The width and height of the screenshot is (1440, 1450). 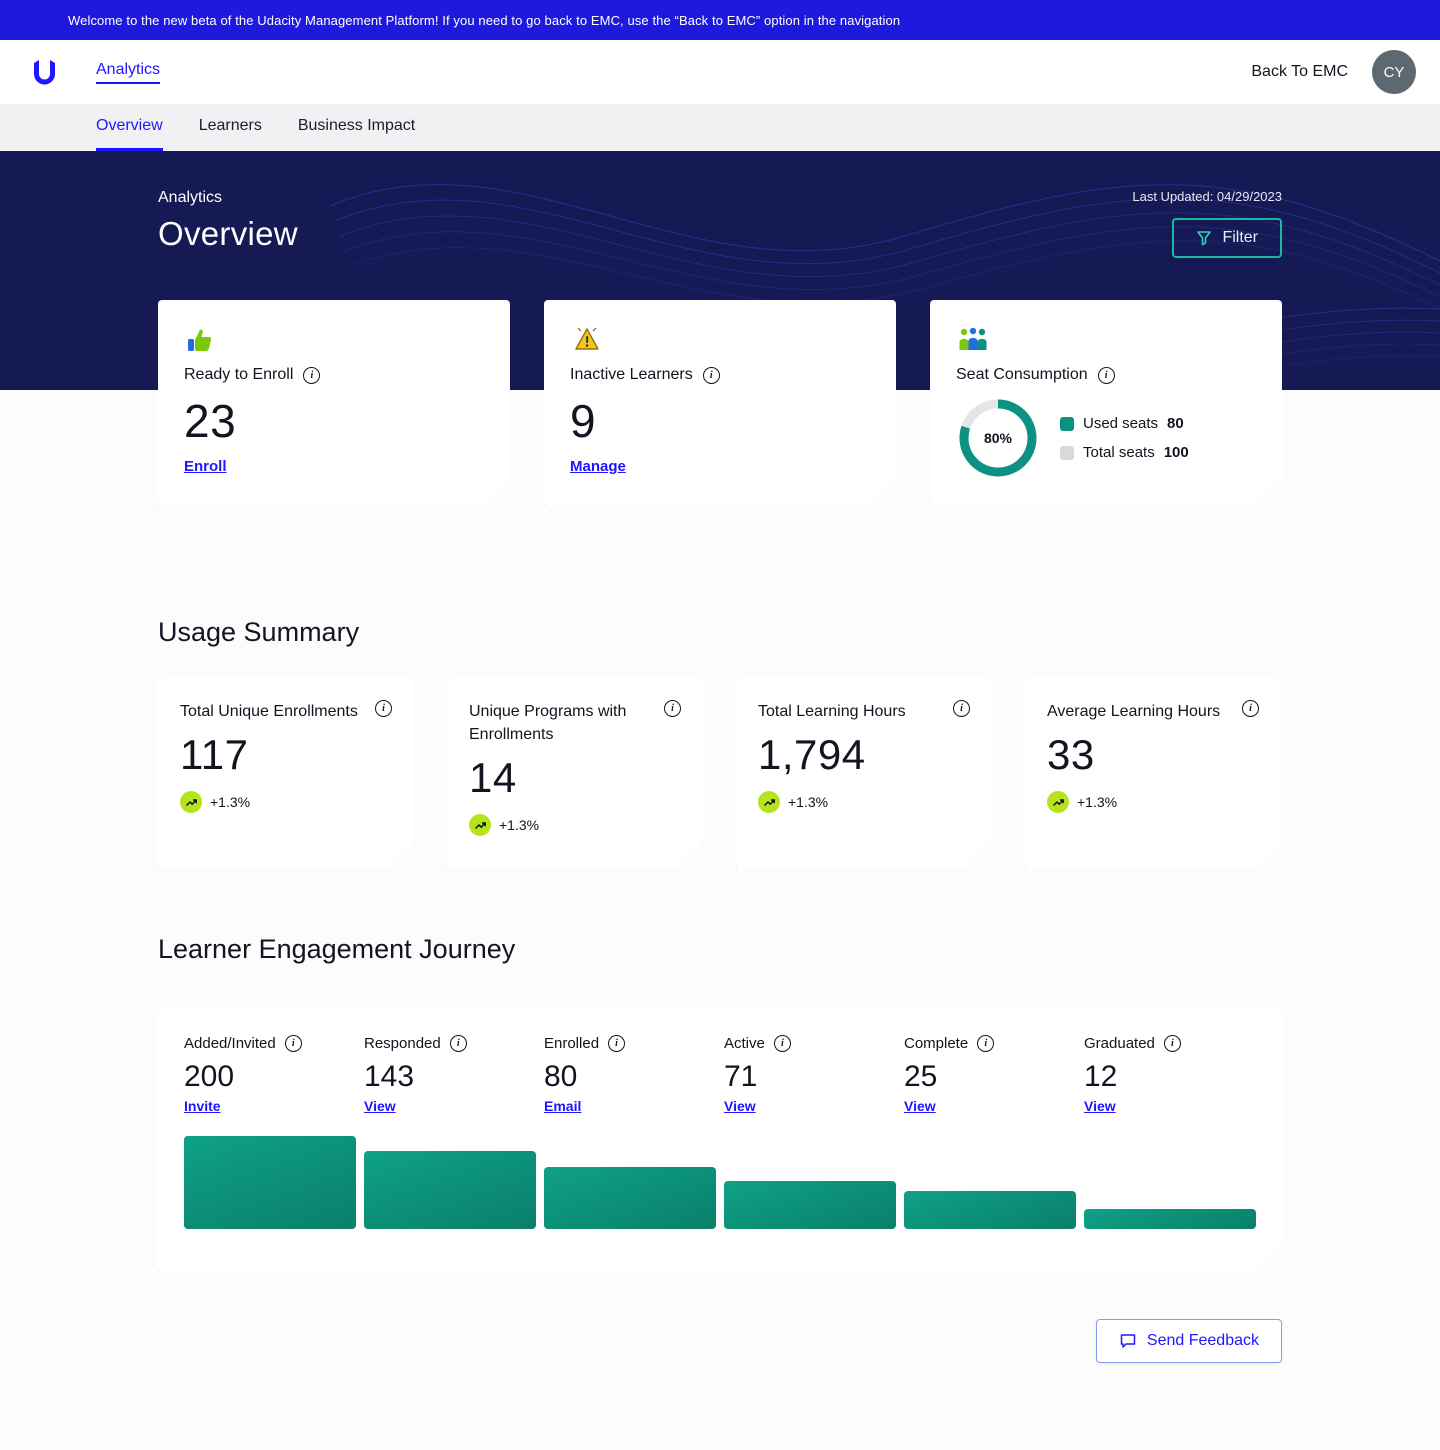 I want to click on email-link: Email, so click(x=562, y=1106).